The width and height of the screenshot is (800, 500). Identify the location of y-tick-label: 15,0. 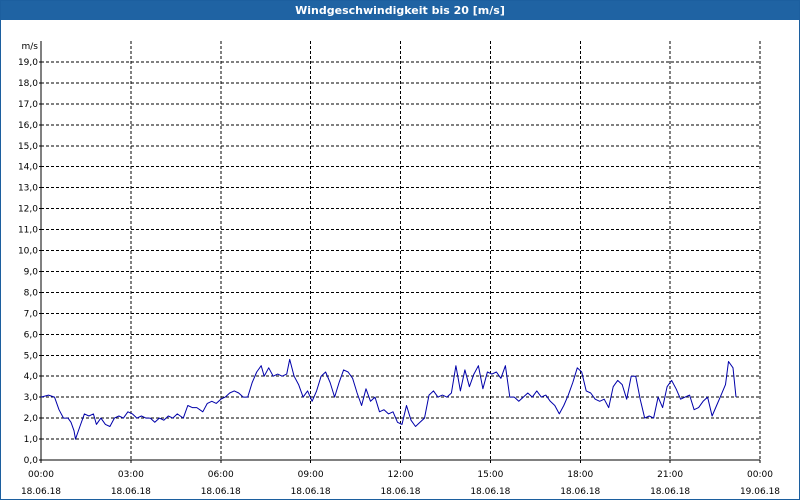
(28, 147).